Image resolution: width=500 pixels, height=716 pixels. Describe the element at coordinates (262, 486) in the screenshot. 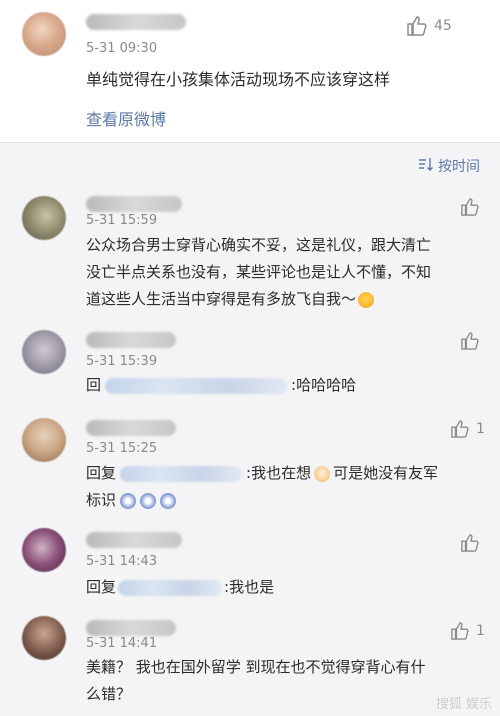

I see `comment-text: 回复:我也在想 可是她没有友军 标识` at that location.